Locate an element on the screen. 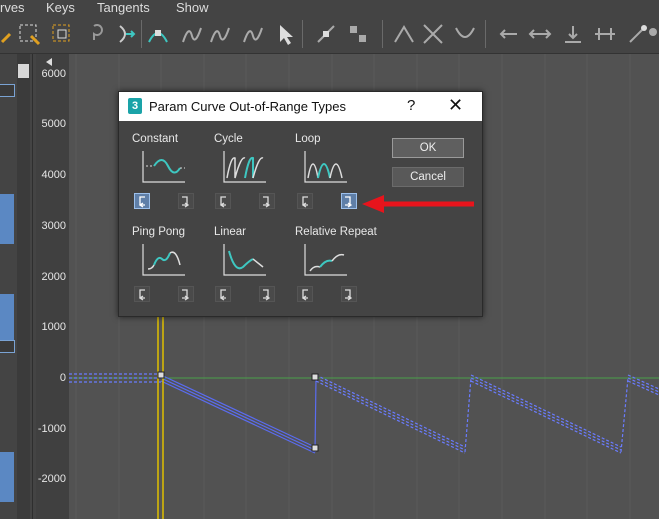 The width and height of the screenshot is (659, 519). menu-tangents: Tangents is located at coordinates (123, 8).